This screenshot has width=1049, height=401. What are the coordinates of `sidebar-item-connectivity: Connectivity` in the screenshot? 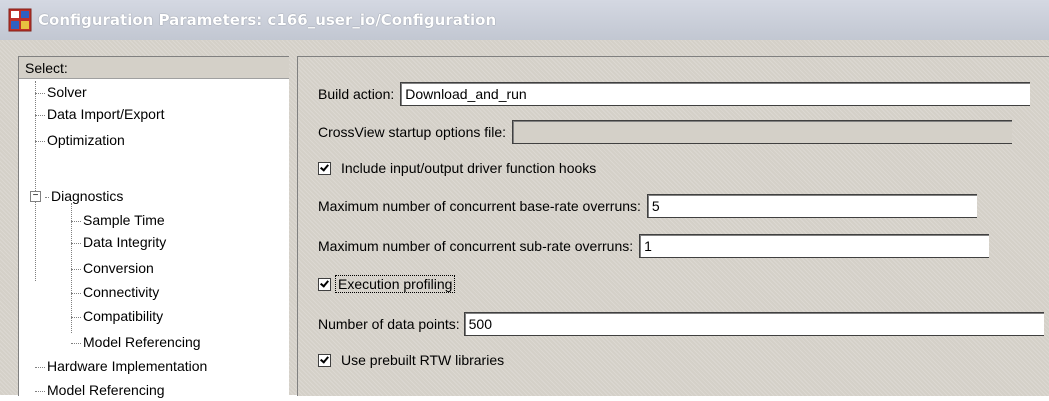 It's located at (115, 292).